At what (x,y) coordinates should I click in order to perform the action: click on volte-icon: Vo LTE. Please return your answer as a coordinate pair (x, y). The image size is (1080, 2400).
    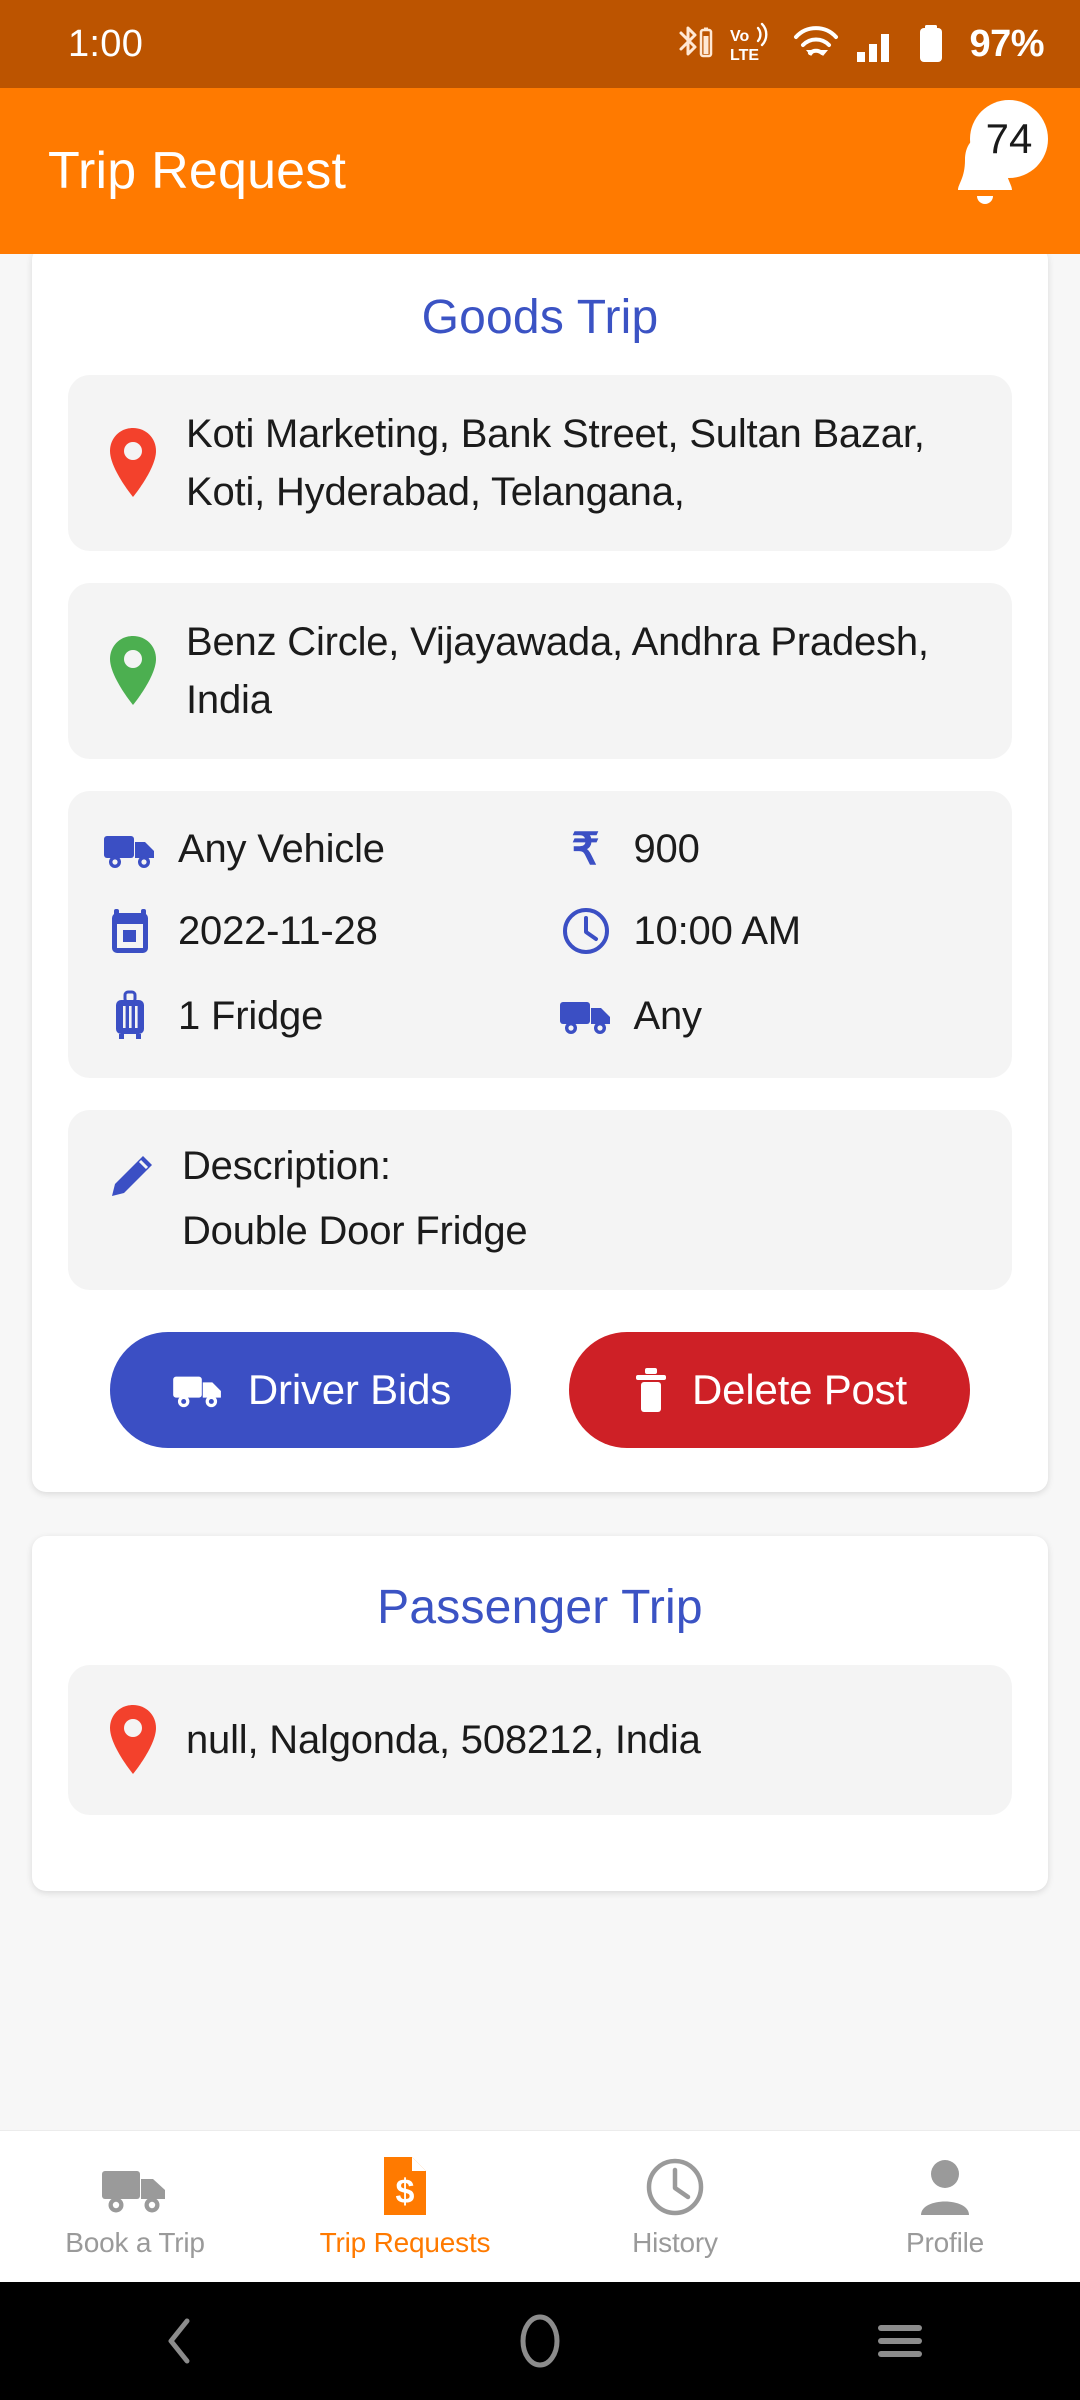
    Looking at the image, I should click on (749, 43).